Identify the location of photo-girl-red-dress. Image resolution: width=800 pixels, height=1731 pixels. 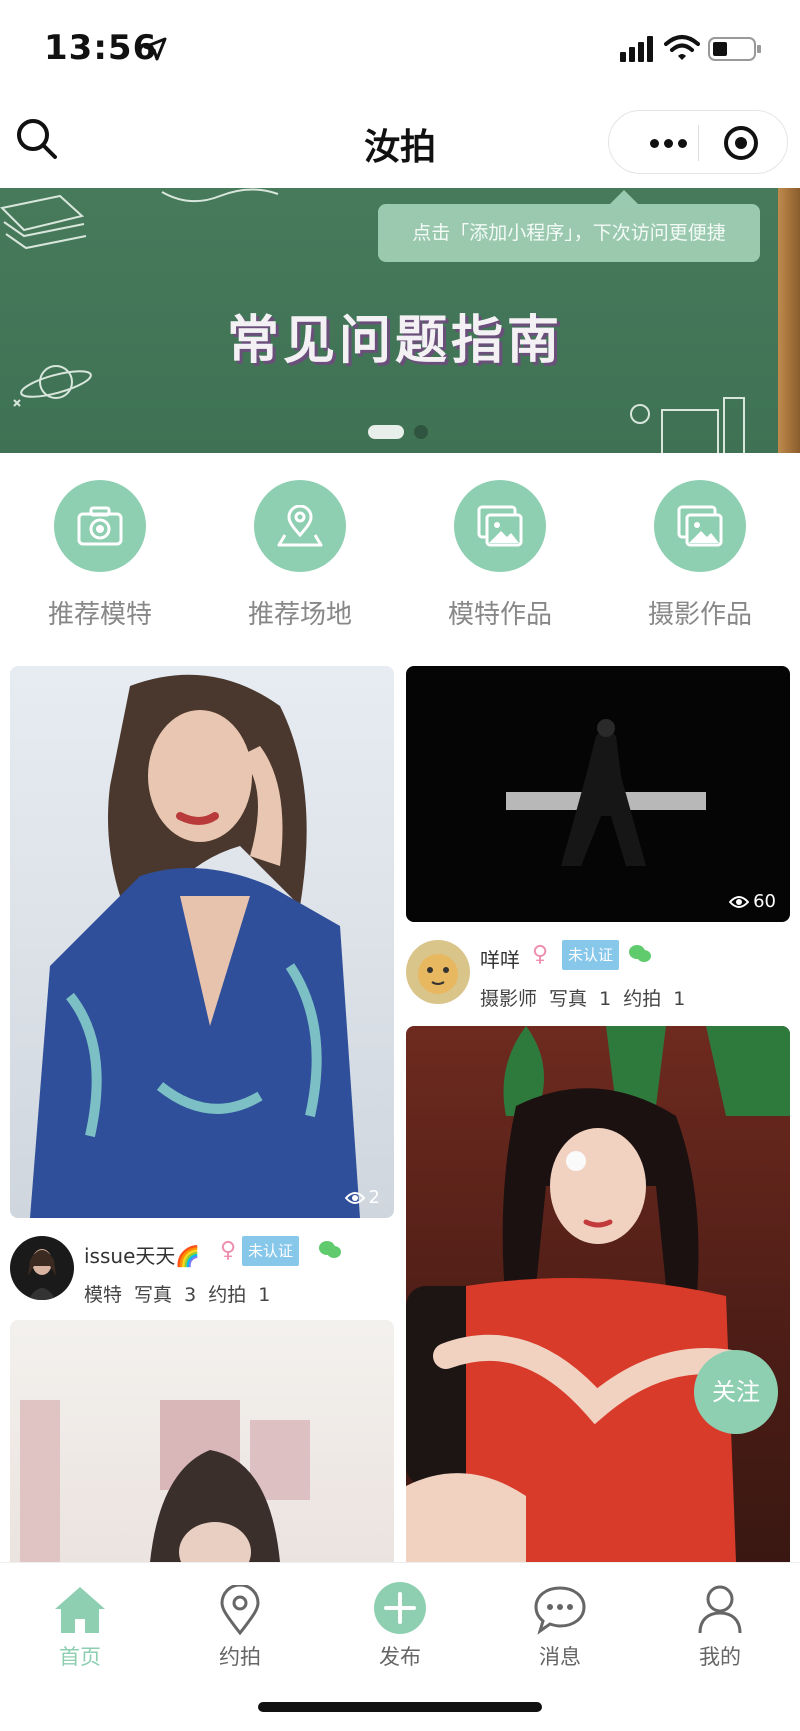
(598, 1294).